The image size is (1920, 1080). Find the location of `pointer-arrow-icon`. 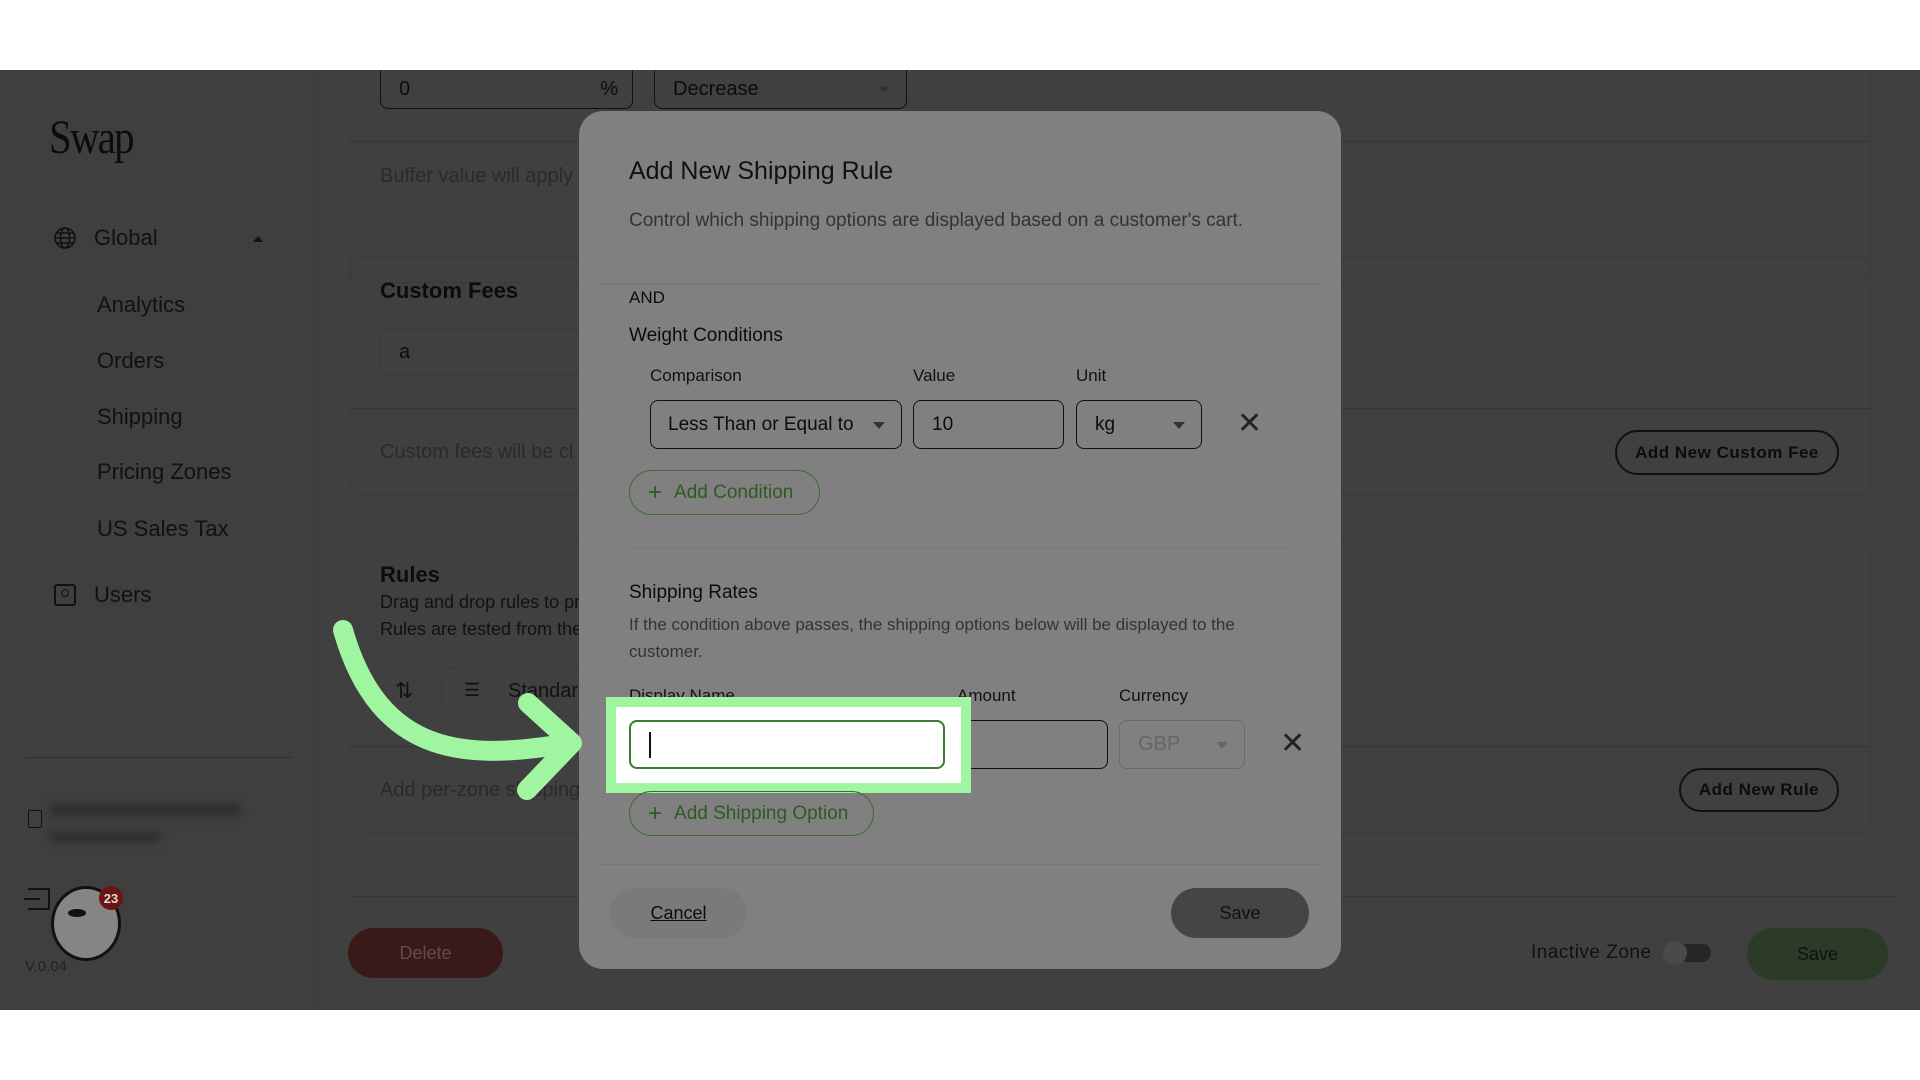

pointer-arrow-icon is located at coordinates (457, 710).